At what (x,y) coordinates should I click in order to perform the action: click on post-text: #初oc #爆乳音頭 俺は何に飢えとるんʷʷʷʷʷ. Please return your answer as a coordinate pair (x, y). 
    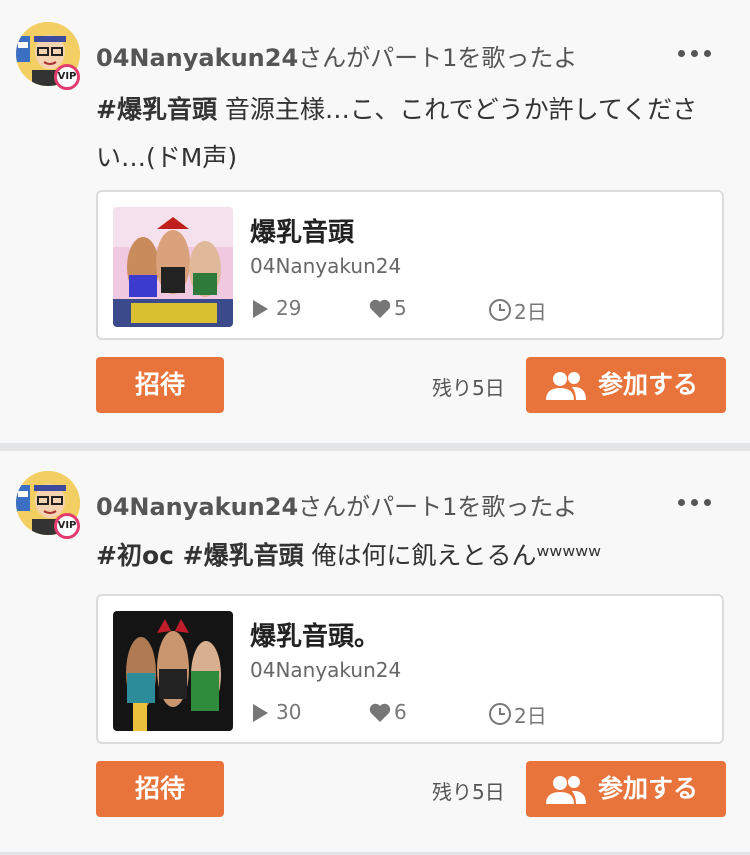
    Looking at the image, I should click on (406, 556).